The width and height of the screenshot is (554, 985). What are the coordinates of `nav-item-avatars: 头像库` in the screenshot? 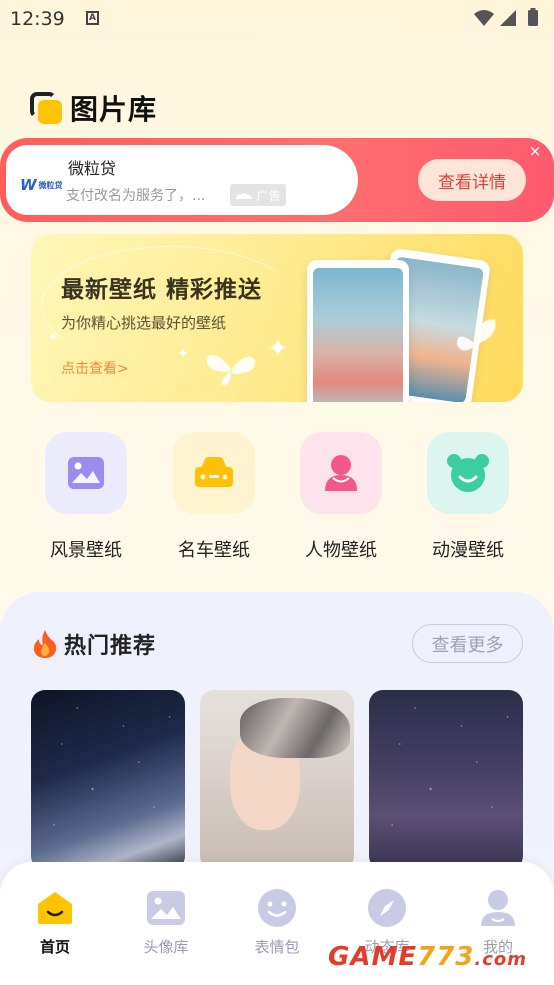 It's located at (166, 922).